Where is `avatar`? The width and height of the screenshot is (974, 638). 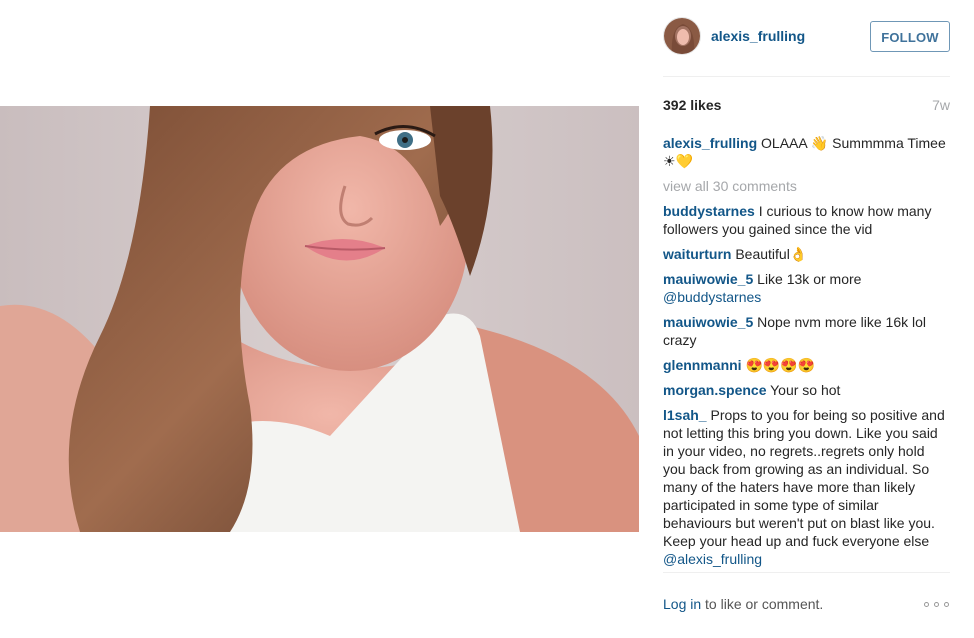
avatar is located at coordinates (682, 36).